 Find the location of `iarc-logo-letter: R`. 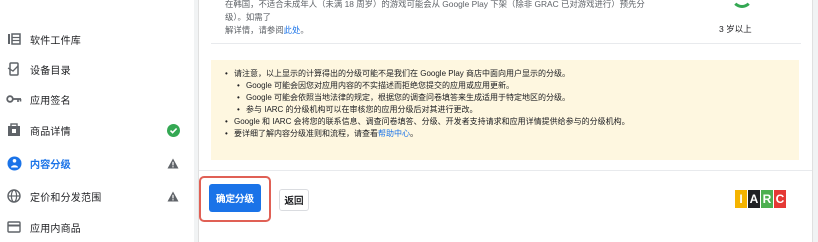

iarc-logo-letter: R is located at coordinates (767, 199).